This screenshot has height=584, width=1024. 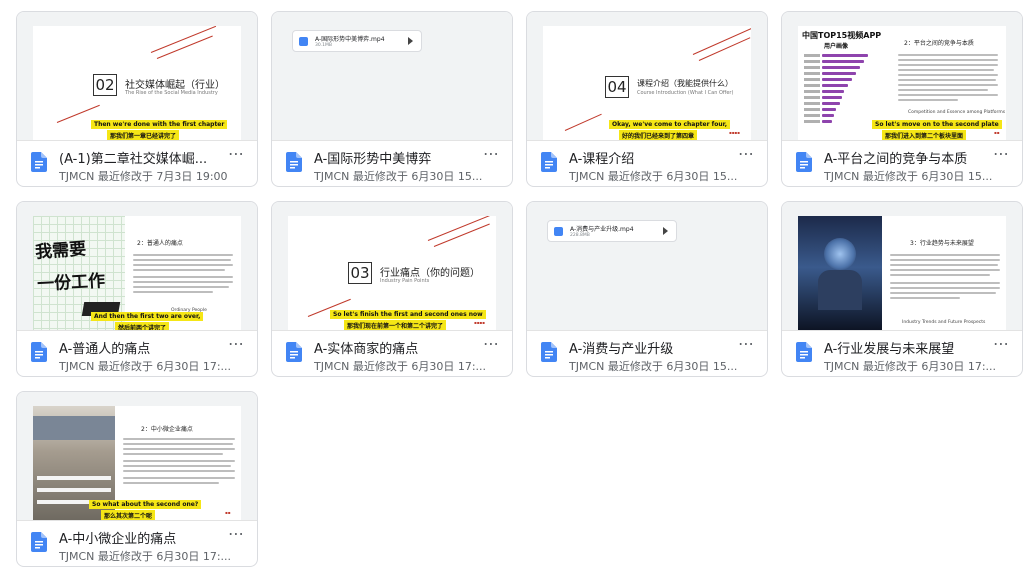 What do you see at coordinates (658, 135) in the screenshot?
I see `caption-zh: 好的我们已经来到了第四章` at bounding box center [658, 135].